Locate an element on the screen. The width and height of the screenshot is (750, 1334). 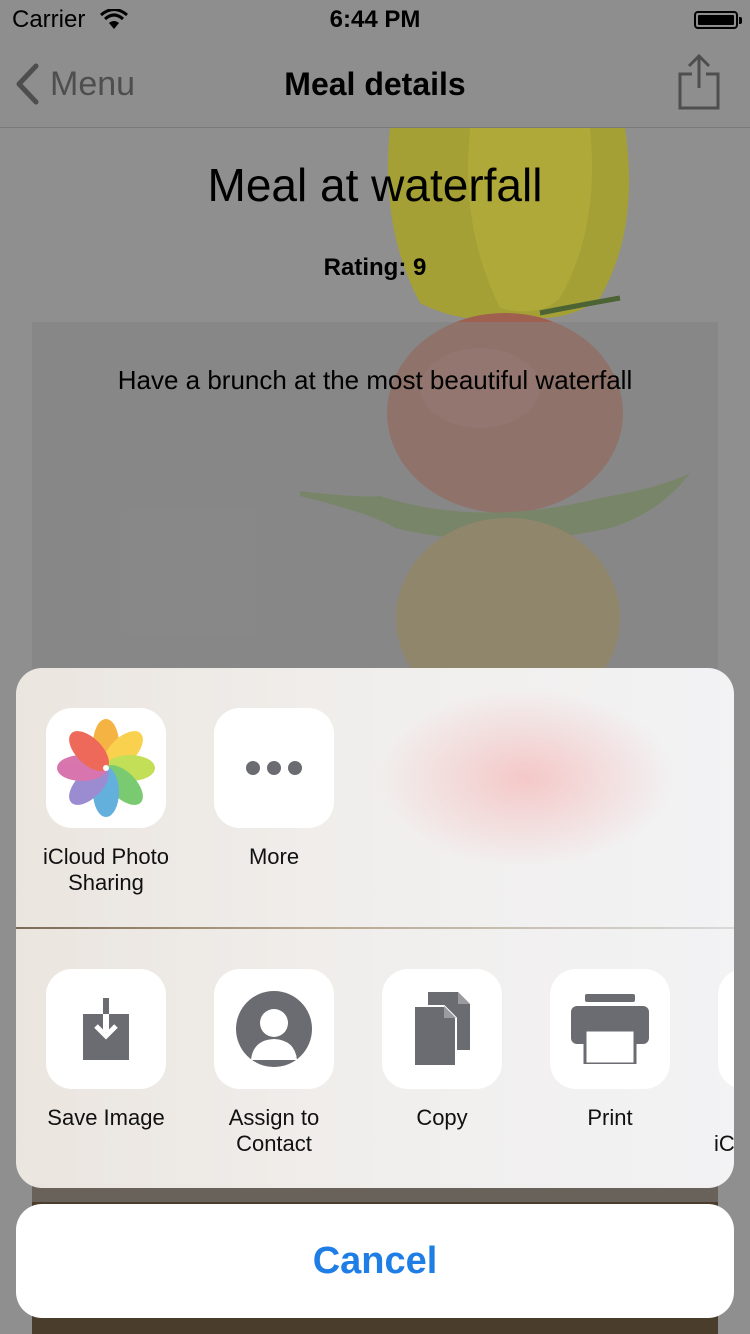
action-save-image: Save Image is located at coordinates (106, 1050).